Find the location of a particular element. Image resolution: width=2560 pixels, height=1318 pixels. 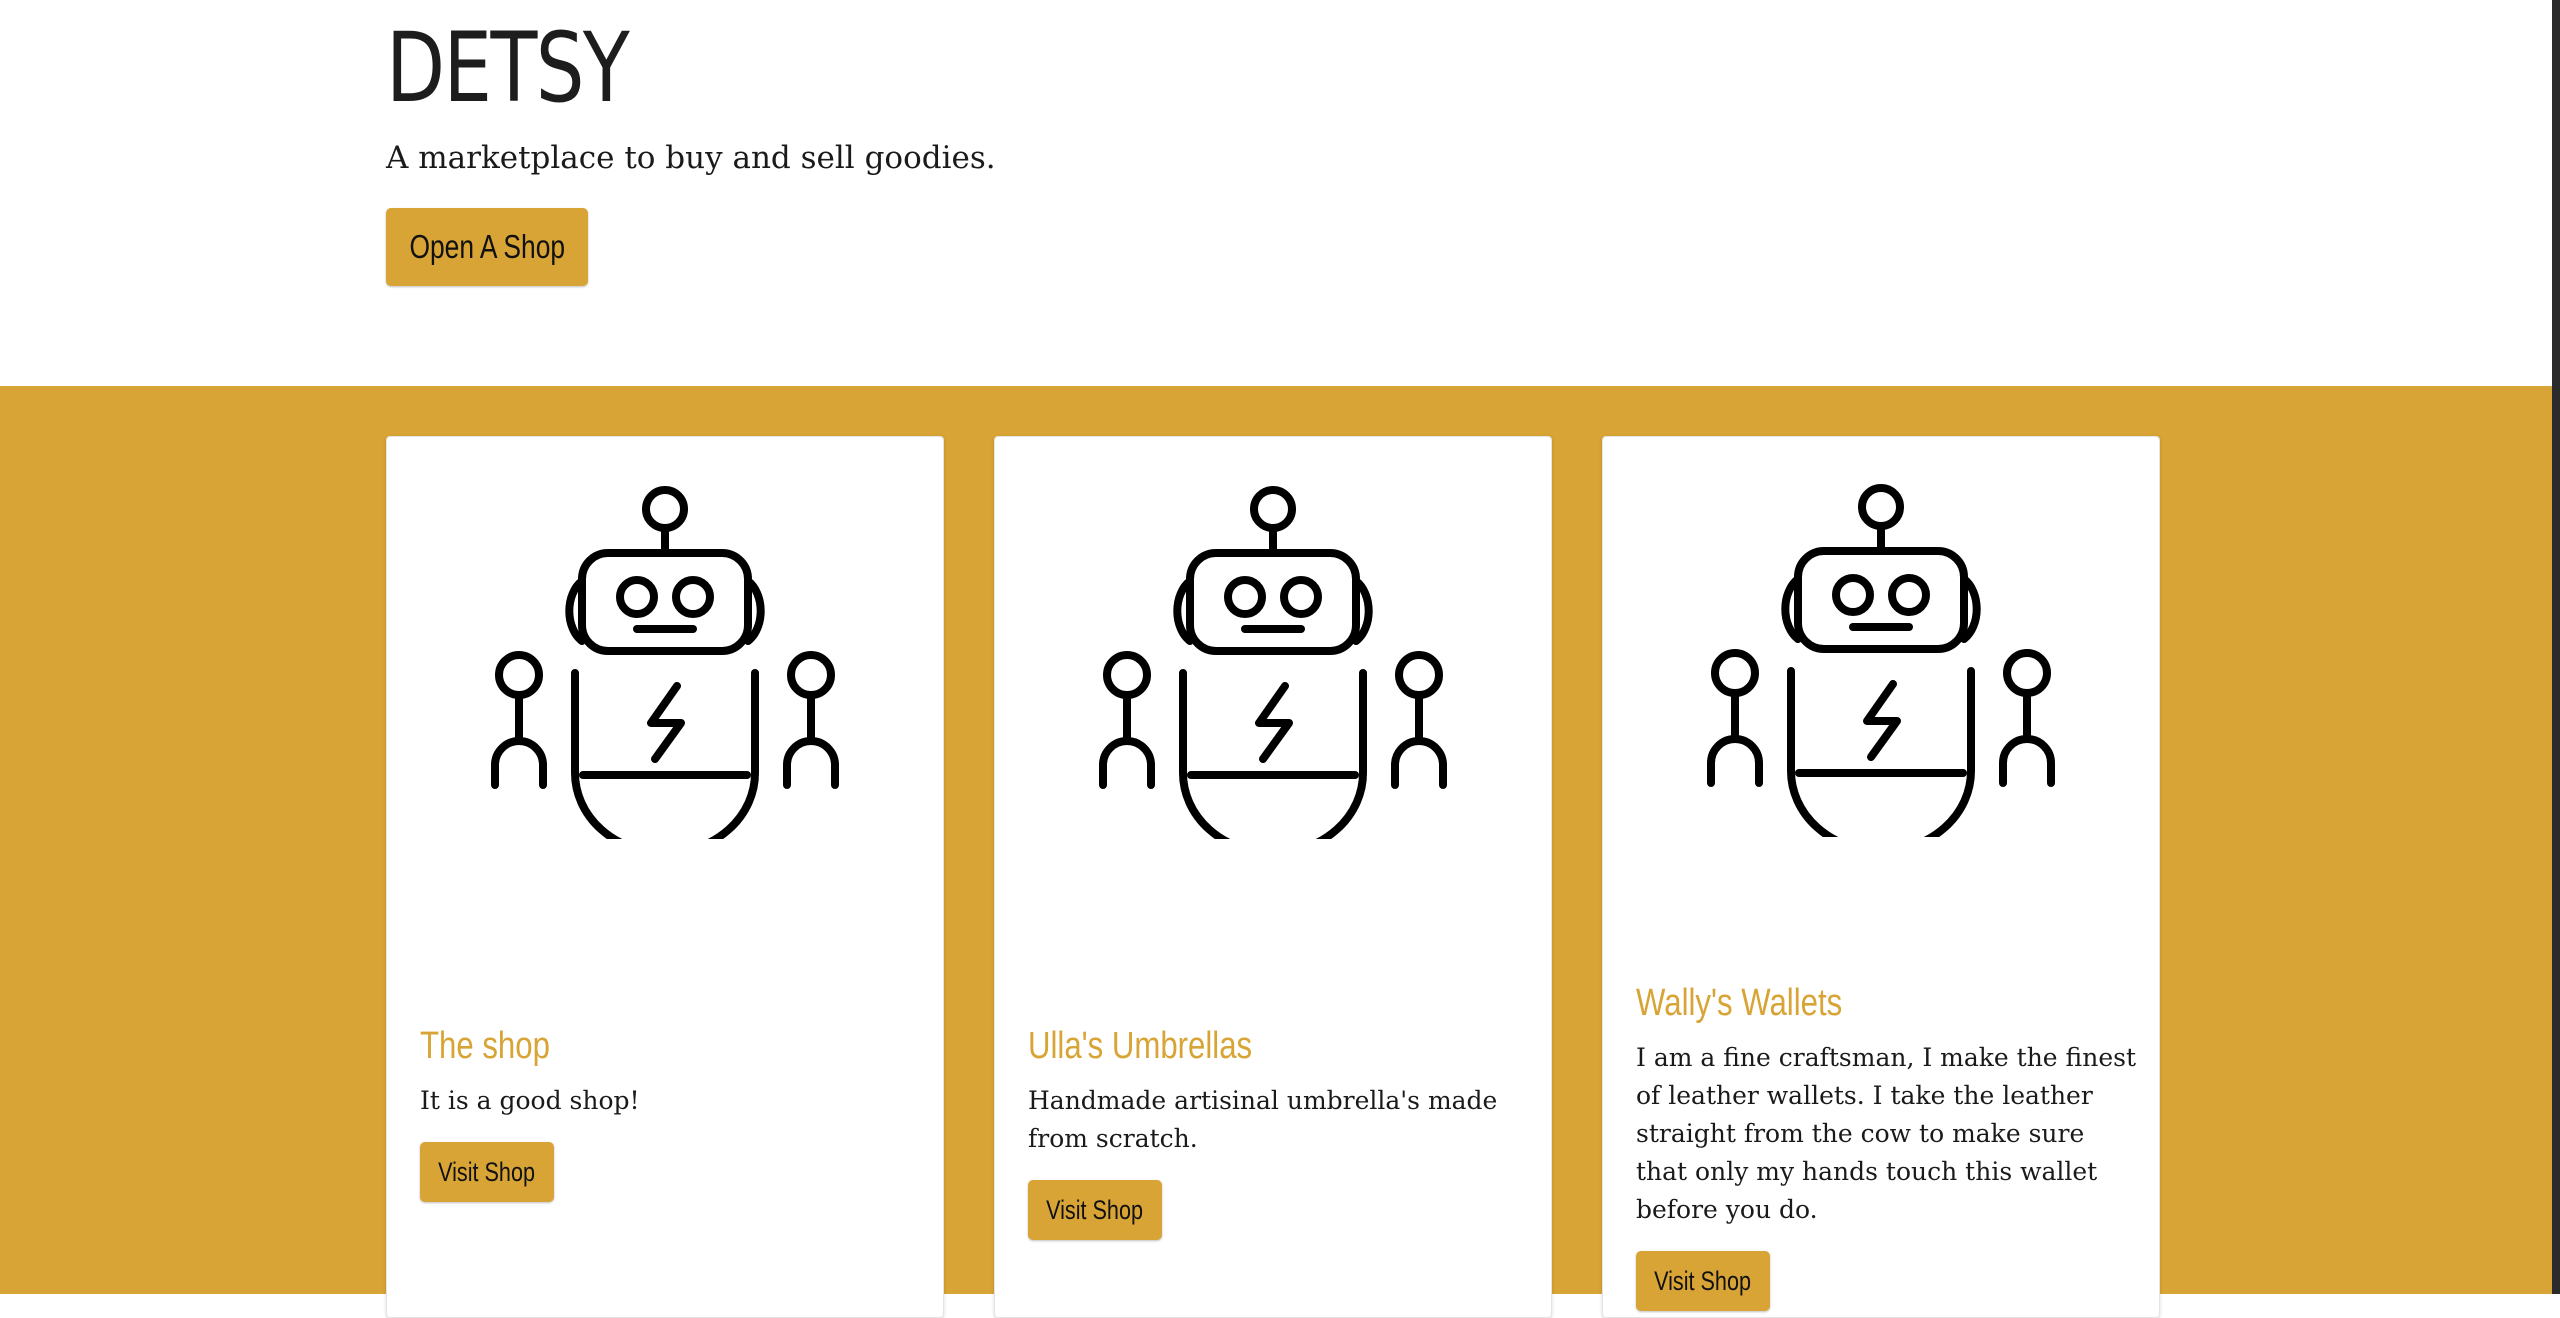

window-right-edge is located at coordinates (2556, 647).